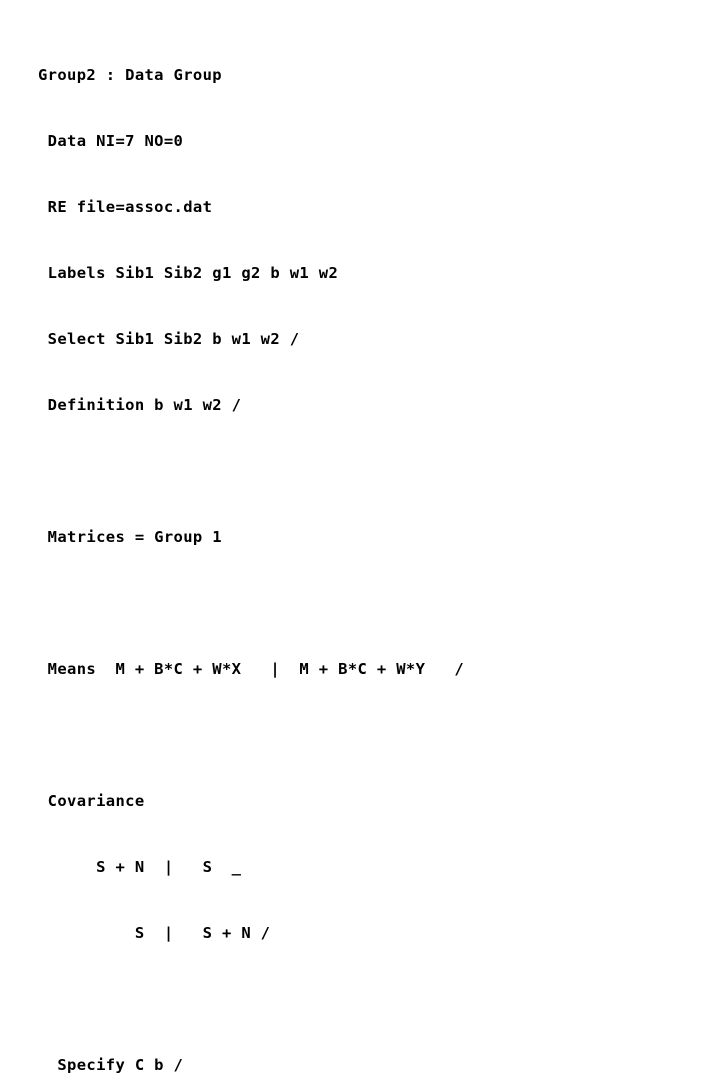  What do you see at coordinates (130, 75) in the screenshot?
I see `code-line-group-header: Group2 : Data Group` at bounding box center [130, 75].